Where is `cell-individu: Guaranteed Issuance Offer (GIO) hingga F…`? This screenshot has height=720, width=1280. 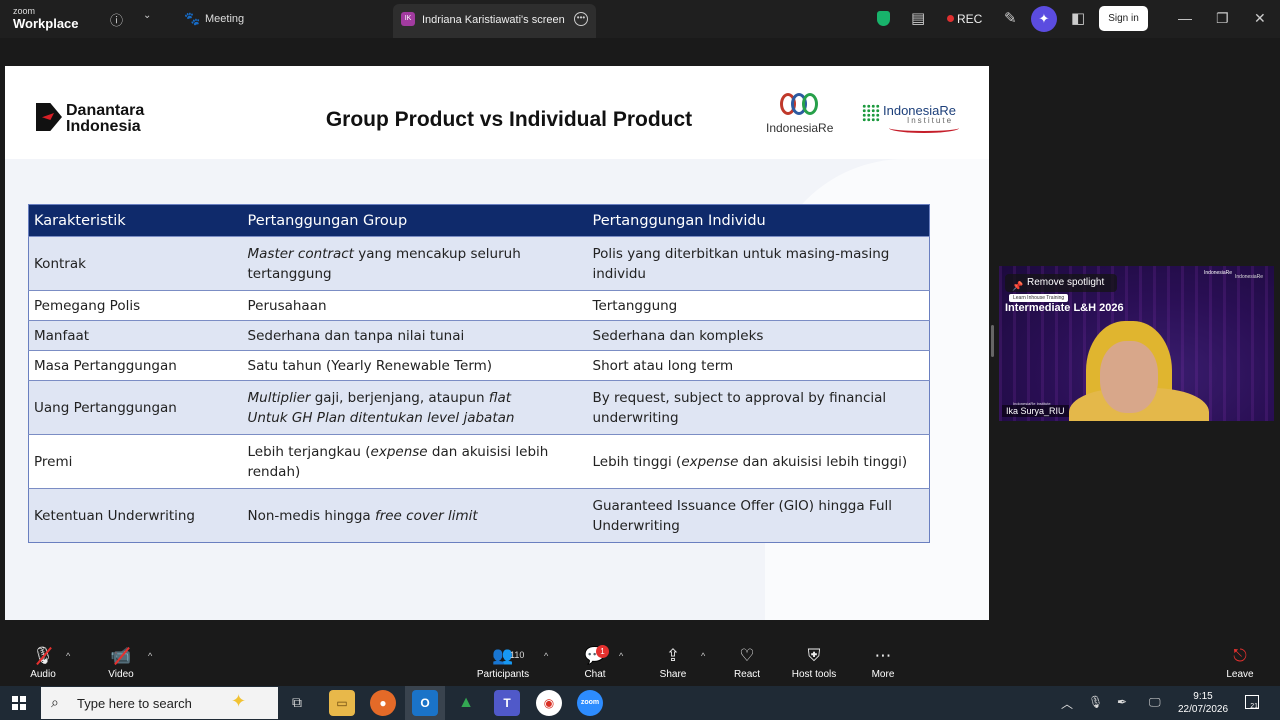 cell-individu: Guaranteed Issuance Offer (GIO) hingga F… is located at coordinates (758, 515).